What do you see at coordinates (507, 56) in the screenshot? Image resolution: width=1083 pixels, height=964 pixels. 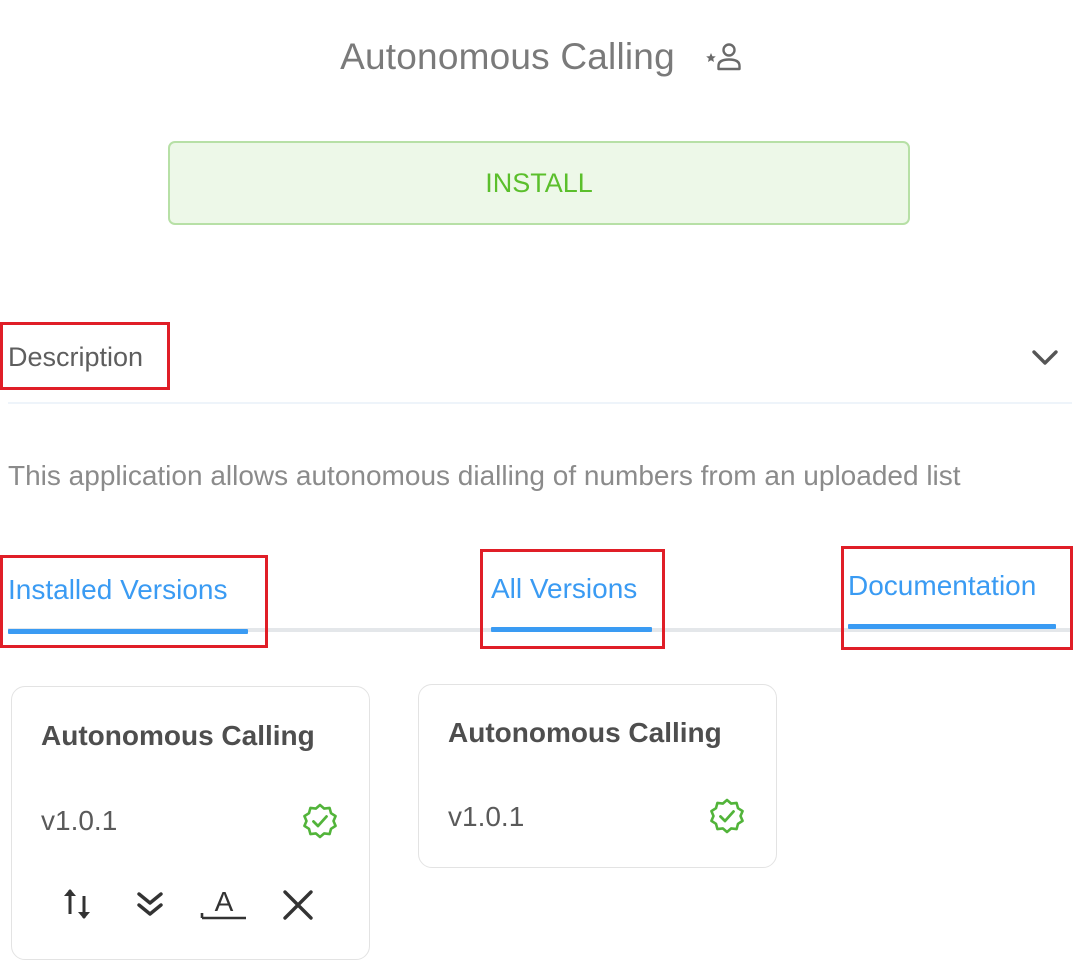 I see `app-title: Autonomous Calling` at bounding box center [507, 56].